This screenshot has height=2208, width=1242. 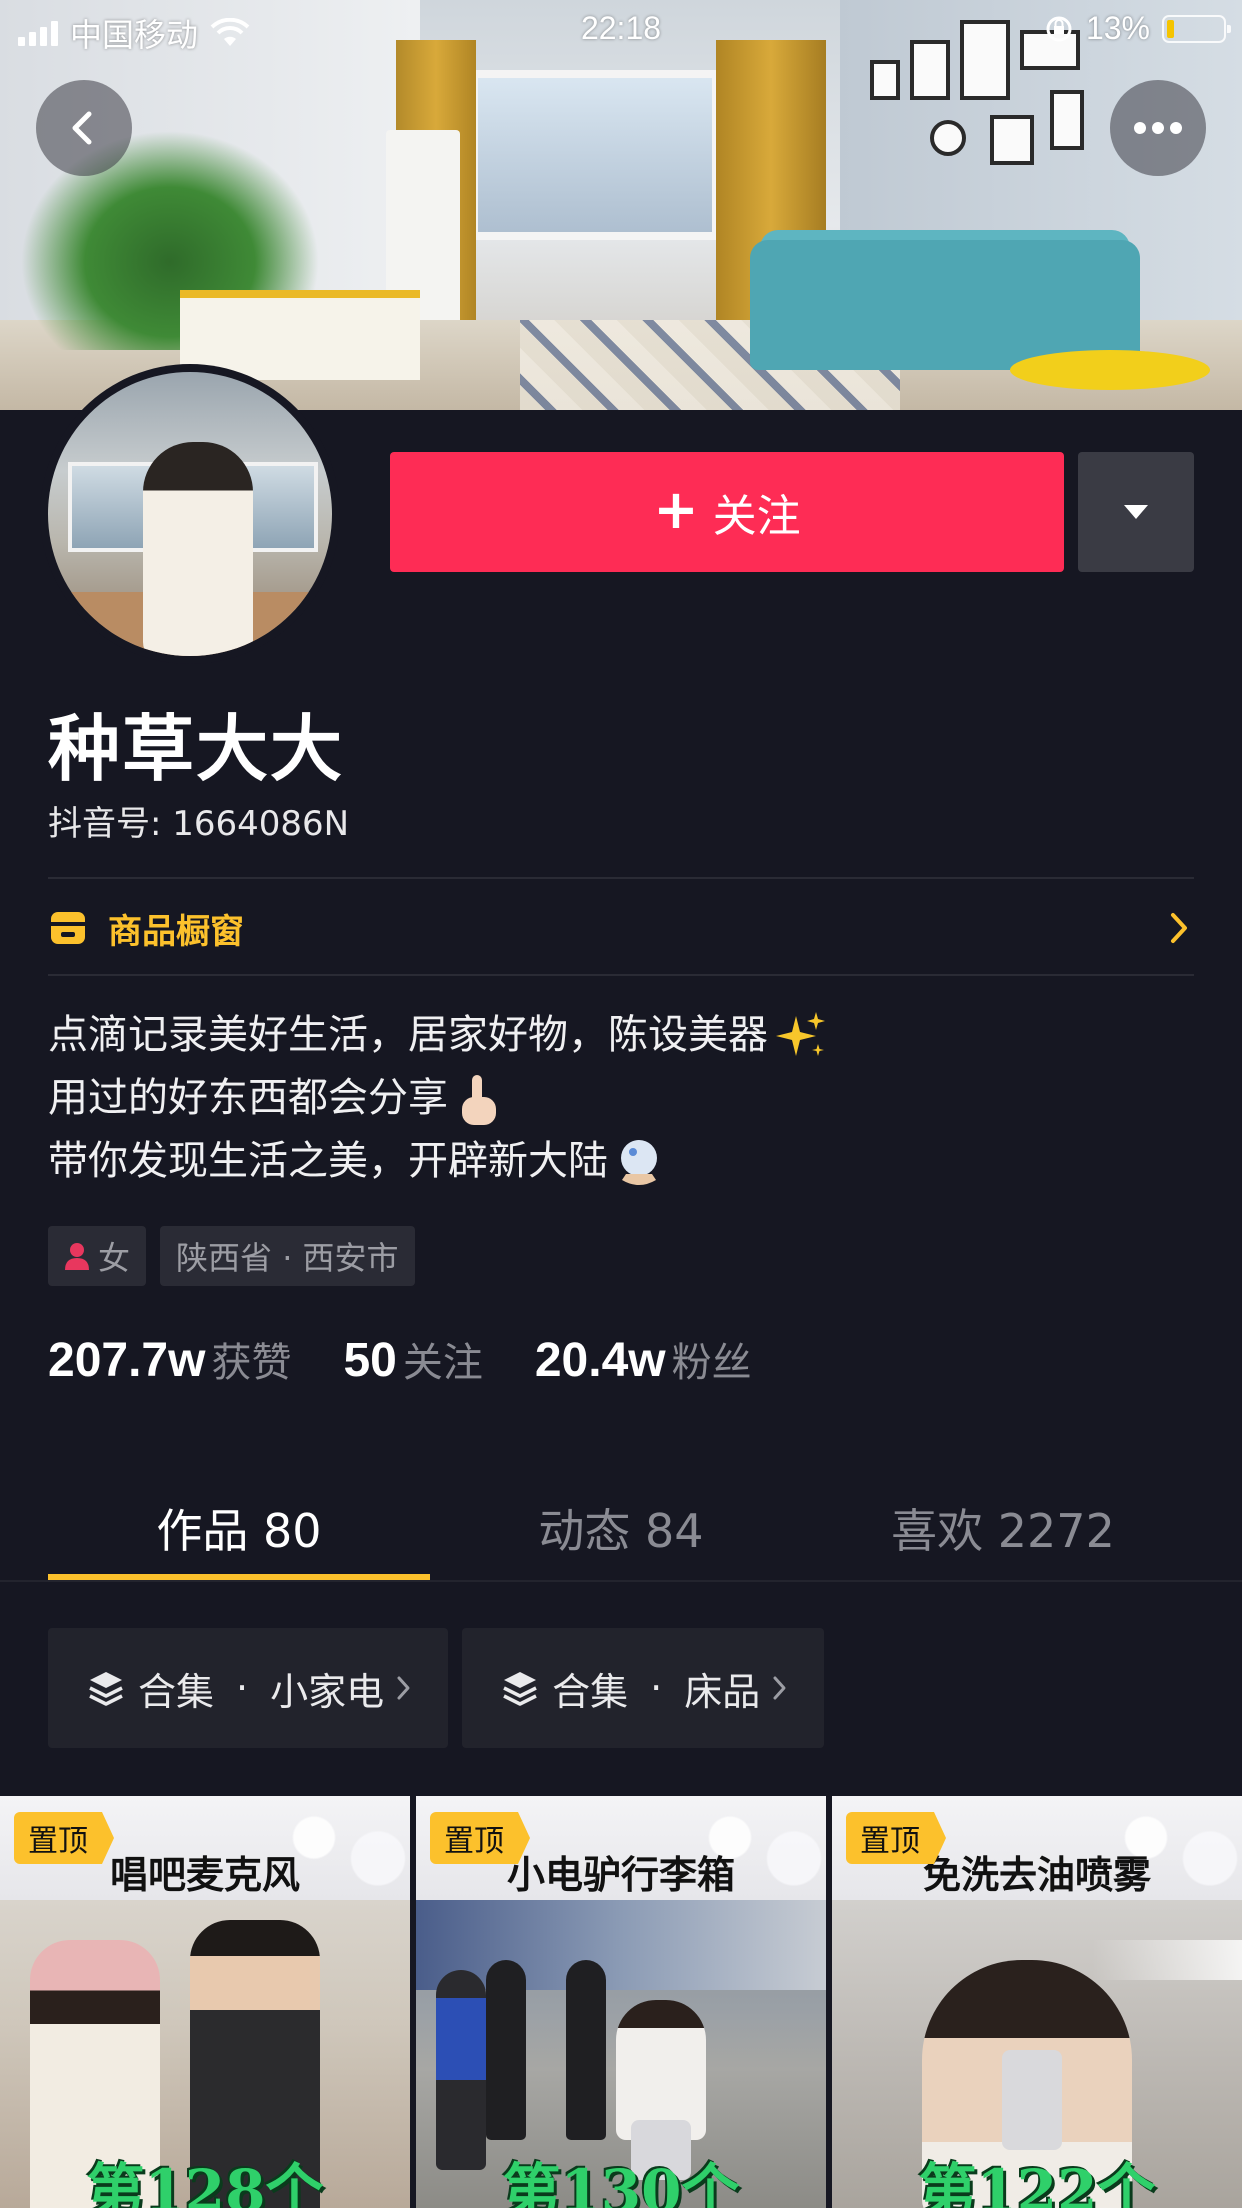 I want to click on avatar, so click(x=190, y=514).